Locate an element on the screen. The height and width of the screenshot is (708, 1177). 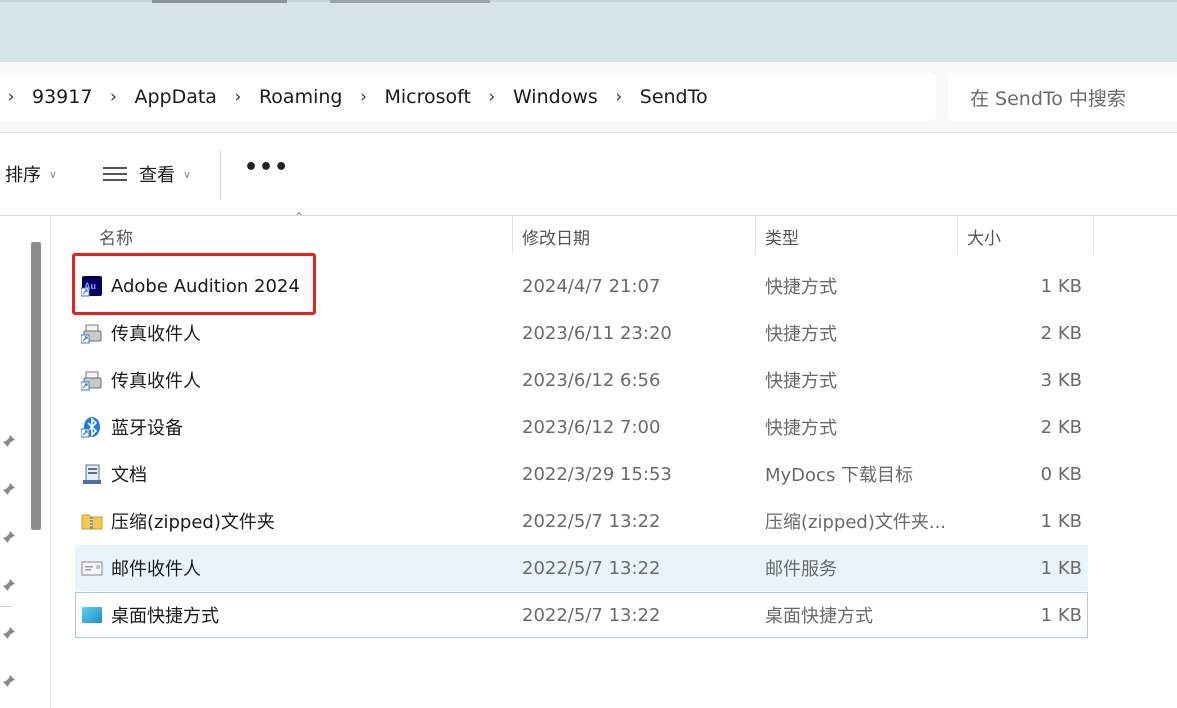
window-title-strip is located at coordinates (588, 31).